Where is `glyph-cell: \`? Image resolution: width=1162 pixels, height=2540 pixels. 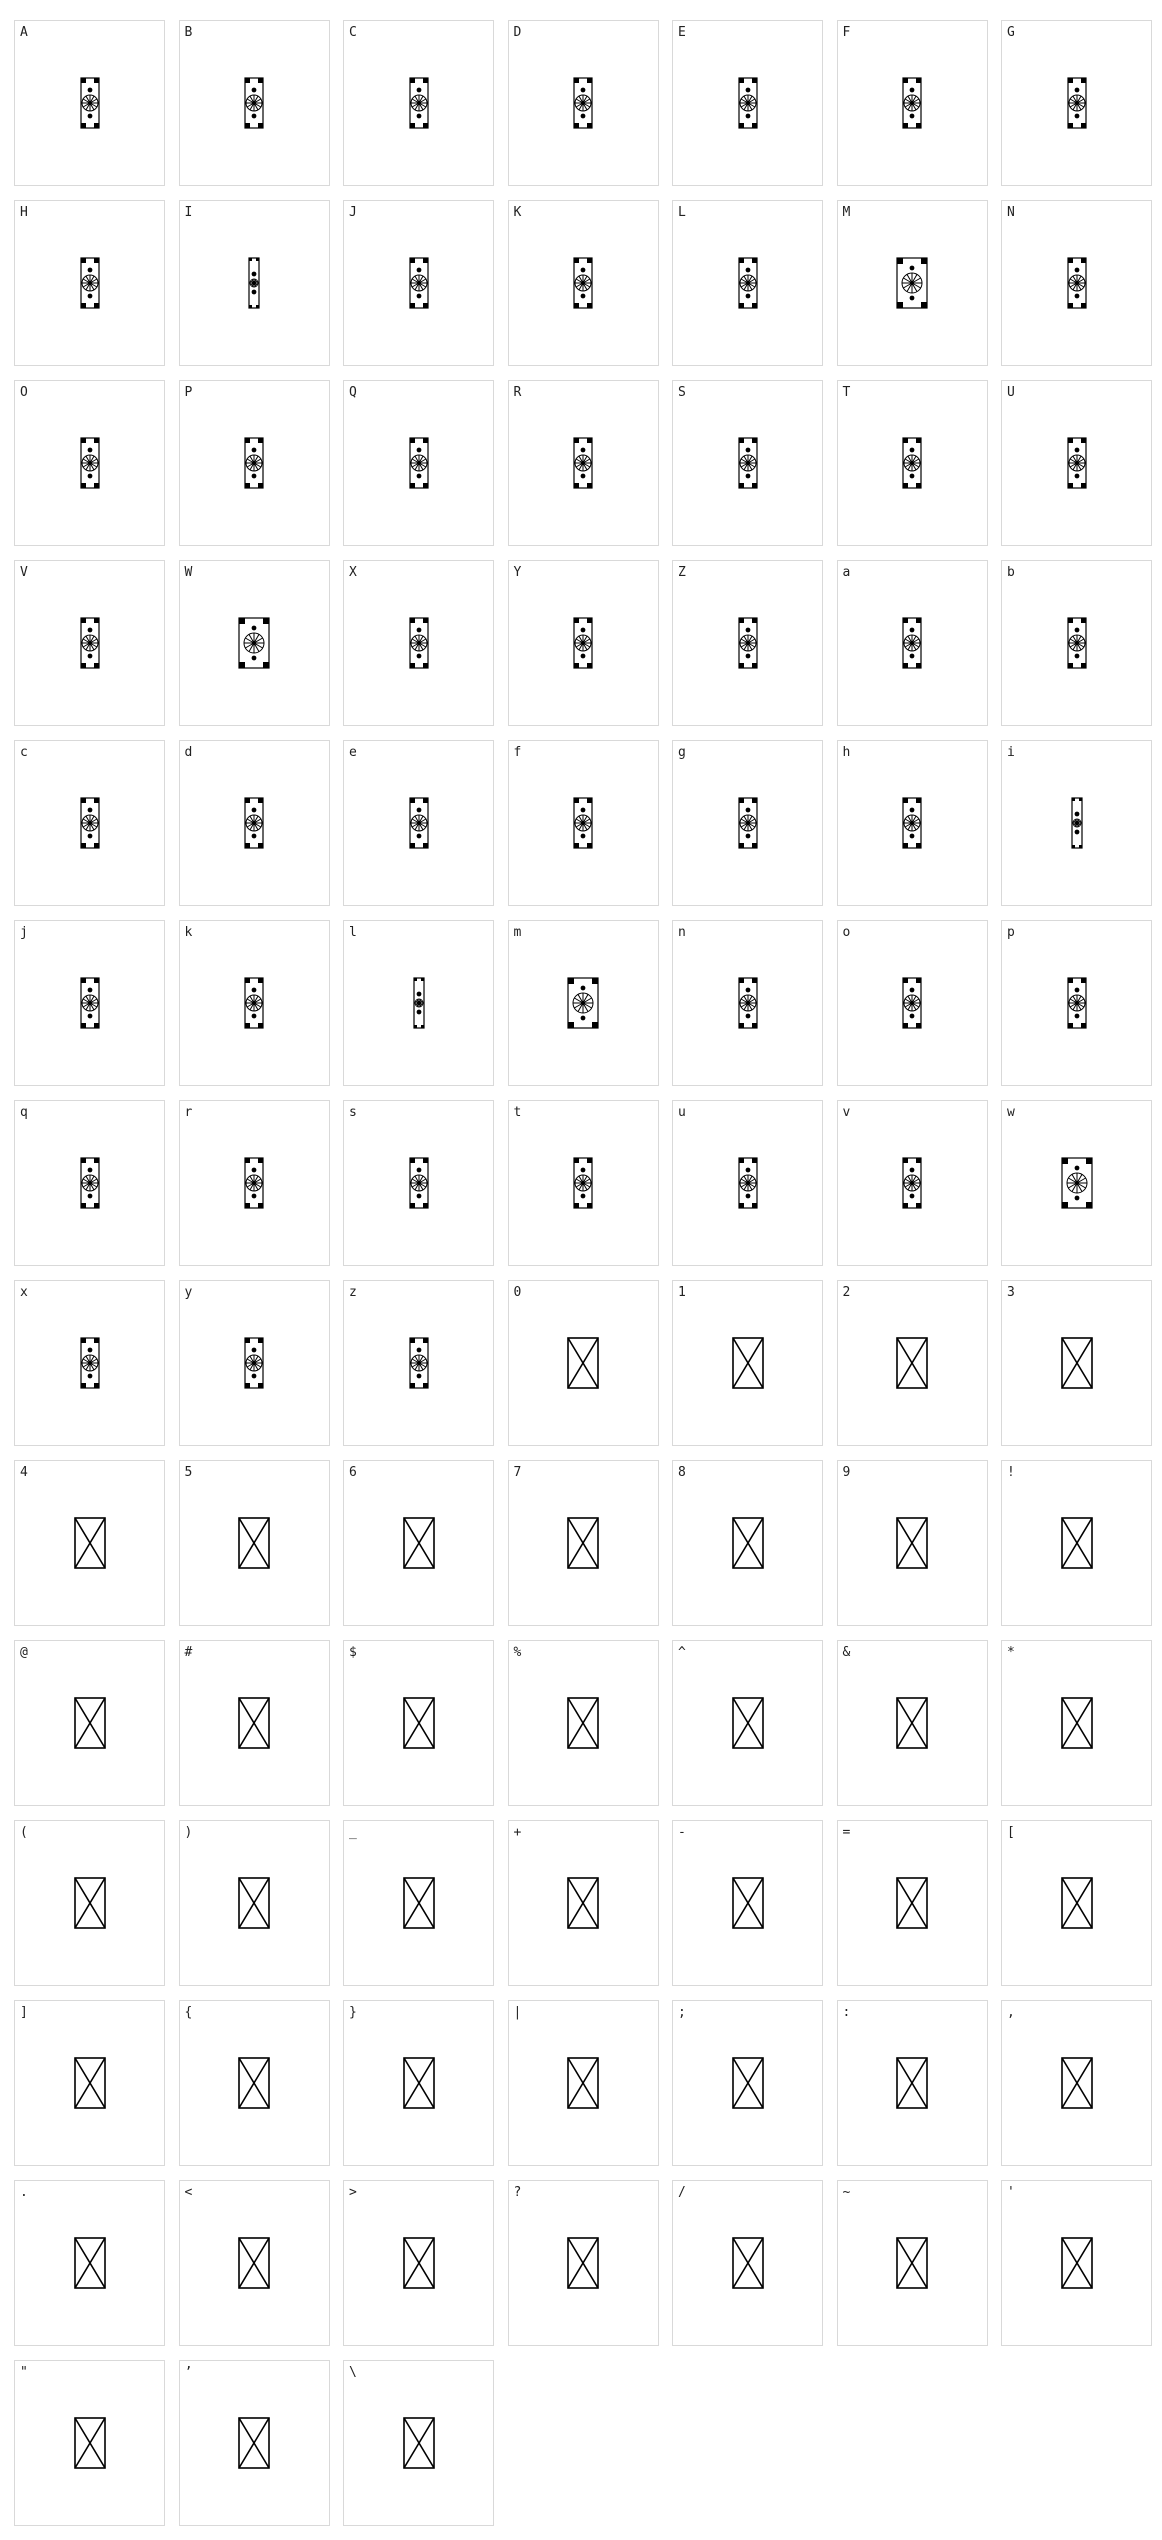
glyph-cell: \ is located at coordinates (418, 2443).